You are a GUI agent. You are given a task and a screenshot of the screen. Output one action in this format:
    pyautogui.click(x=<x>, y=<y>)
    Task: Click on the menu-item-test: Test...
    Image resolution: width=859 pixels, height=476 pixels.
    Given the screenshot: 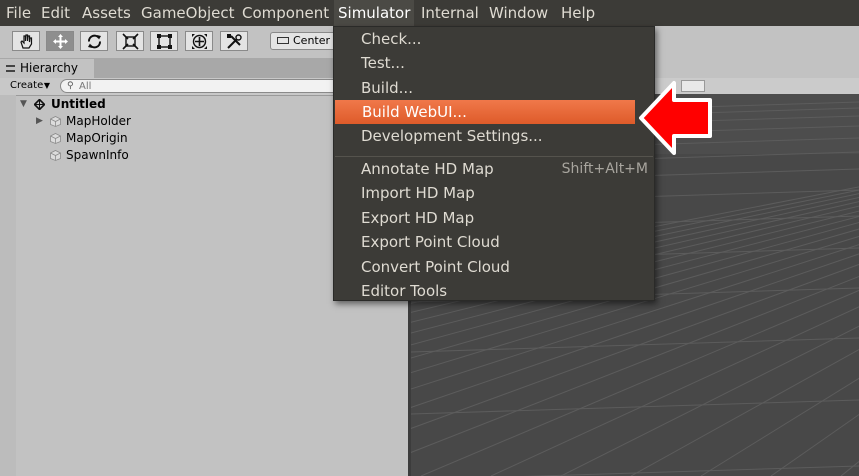 What is the action you would take?
    pyautogui.click(x=494, y=63)
    